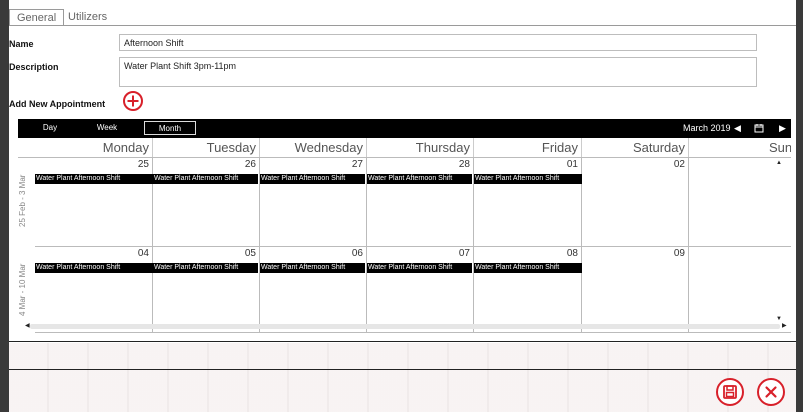 This screenshot has height=412, width=803. Describe the element at coordinates (250, 253) in the screenshot. I see `date-number: 05` at that location.